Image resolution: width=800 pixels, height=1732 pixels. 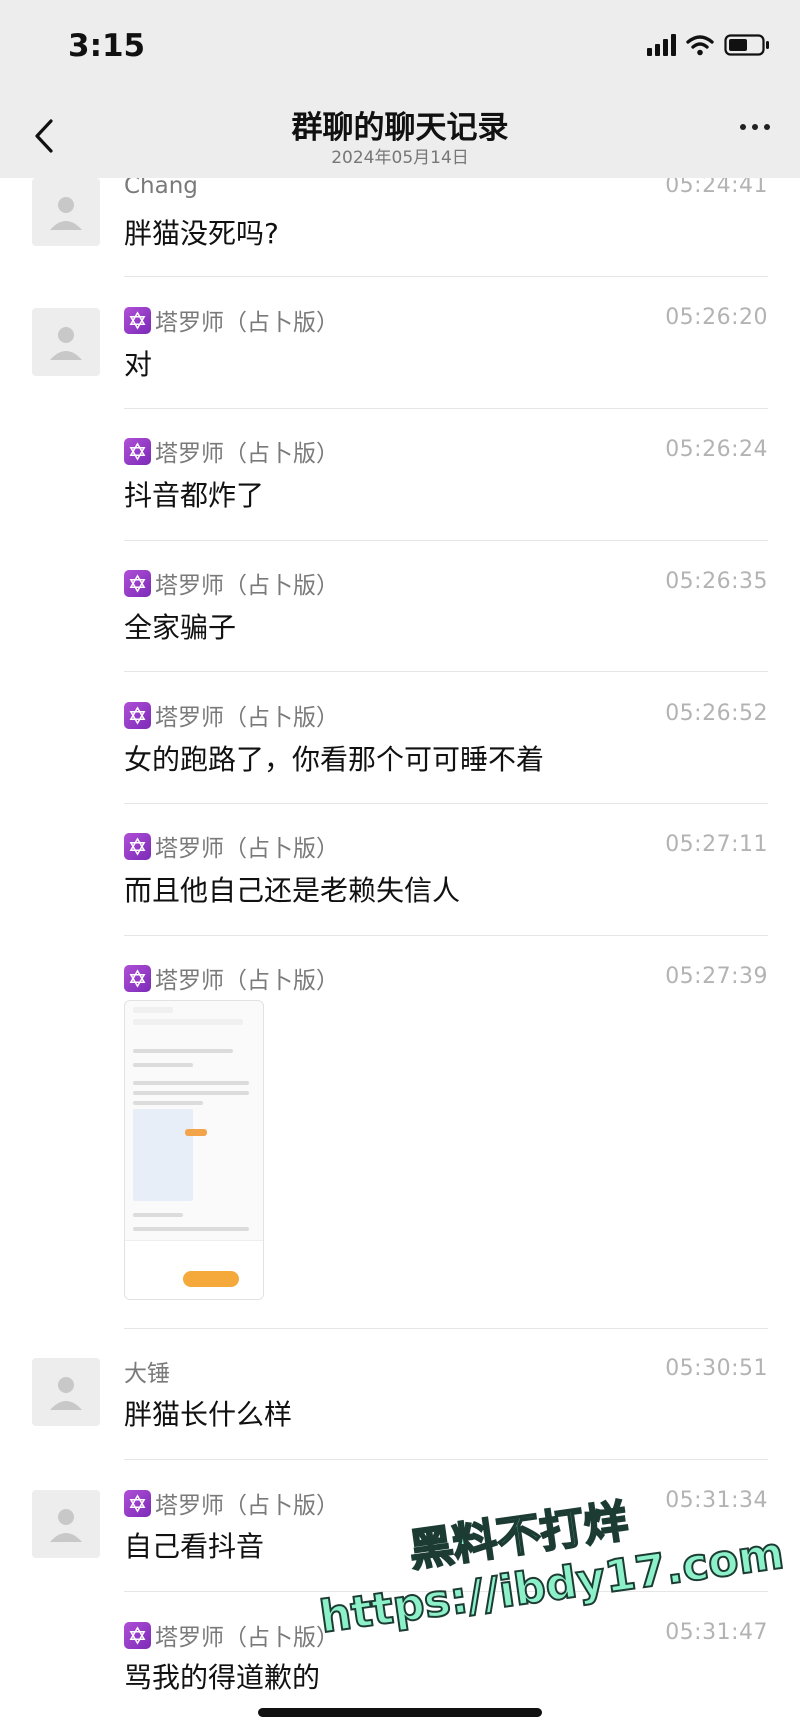 I want to click on header: 3:15 群聊的聊天记录 2024年05月14日, so click(x=400, y=89).